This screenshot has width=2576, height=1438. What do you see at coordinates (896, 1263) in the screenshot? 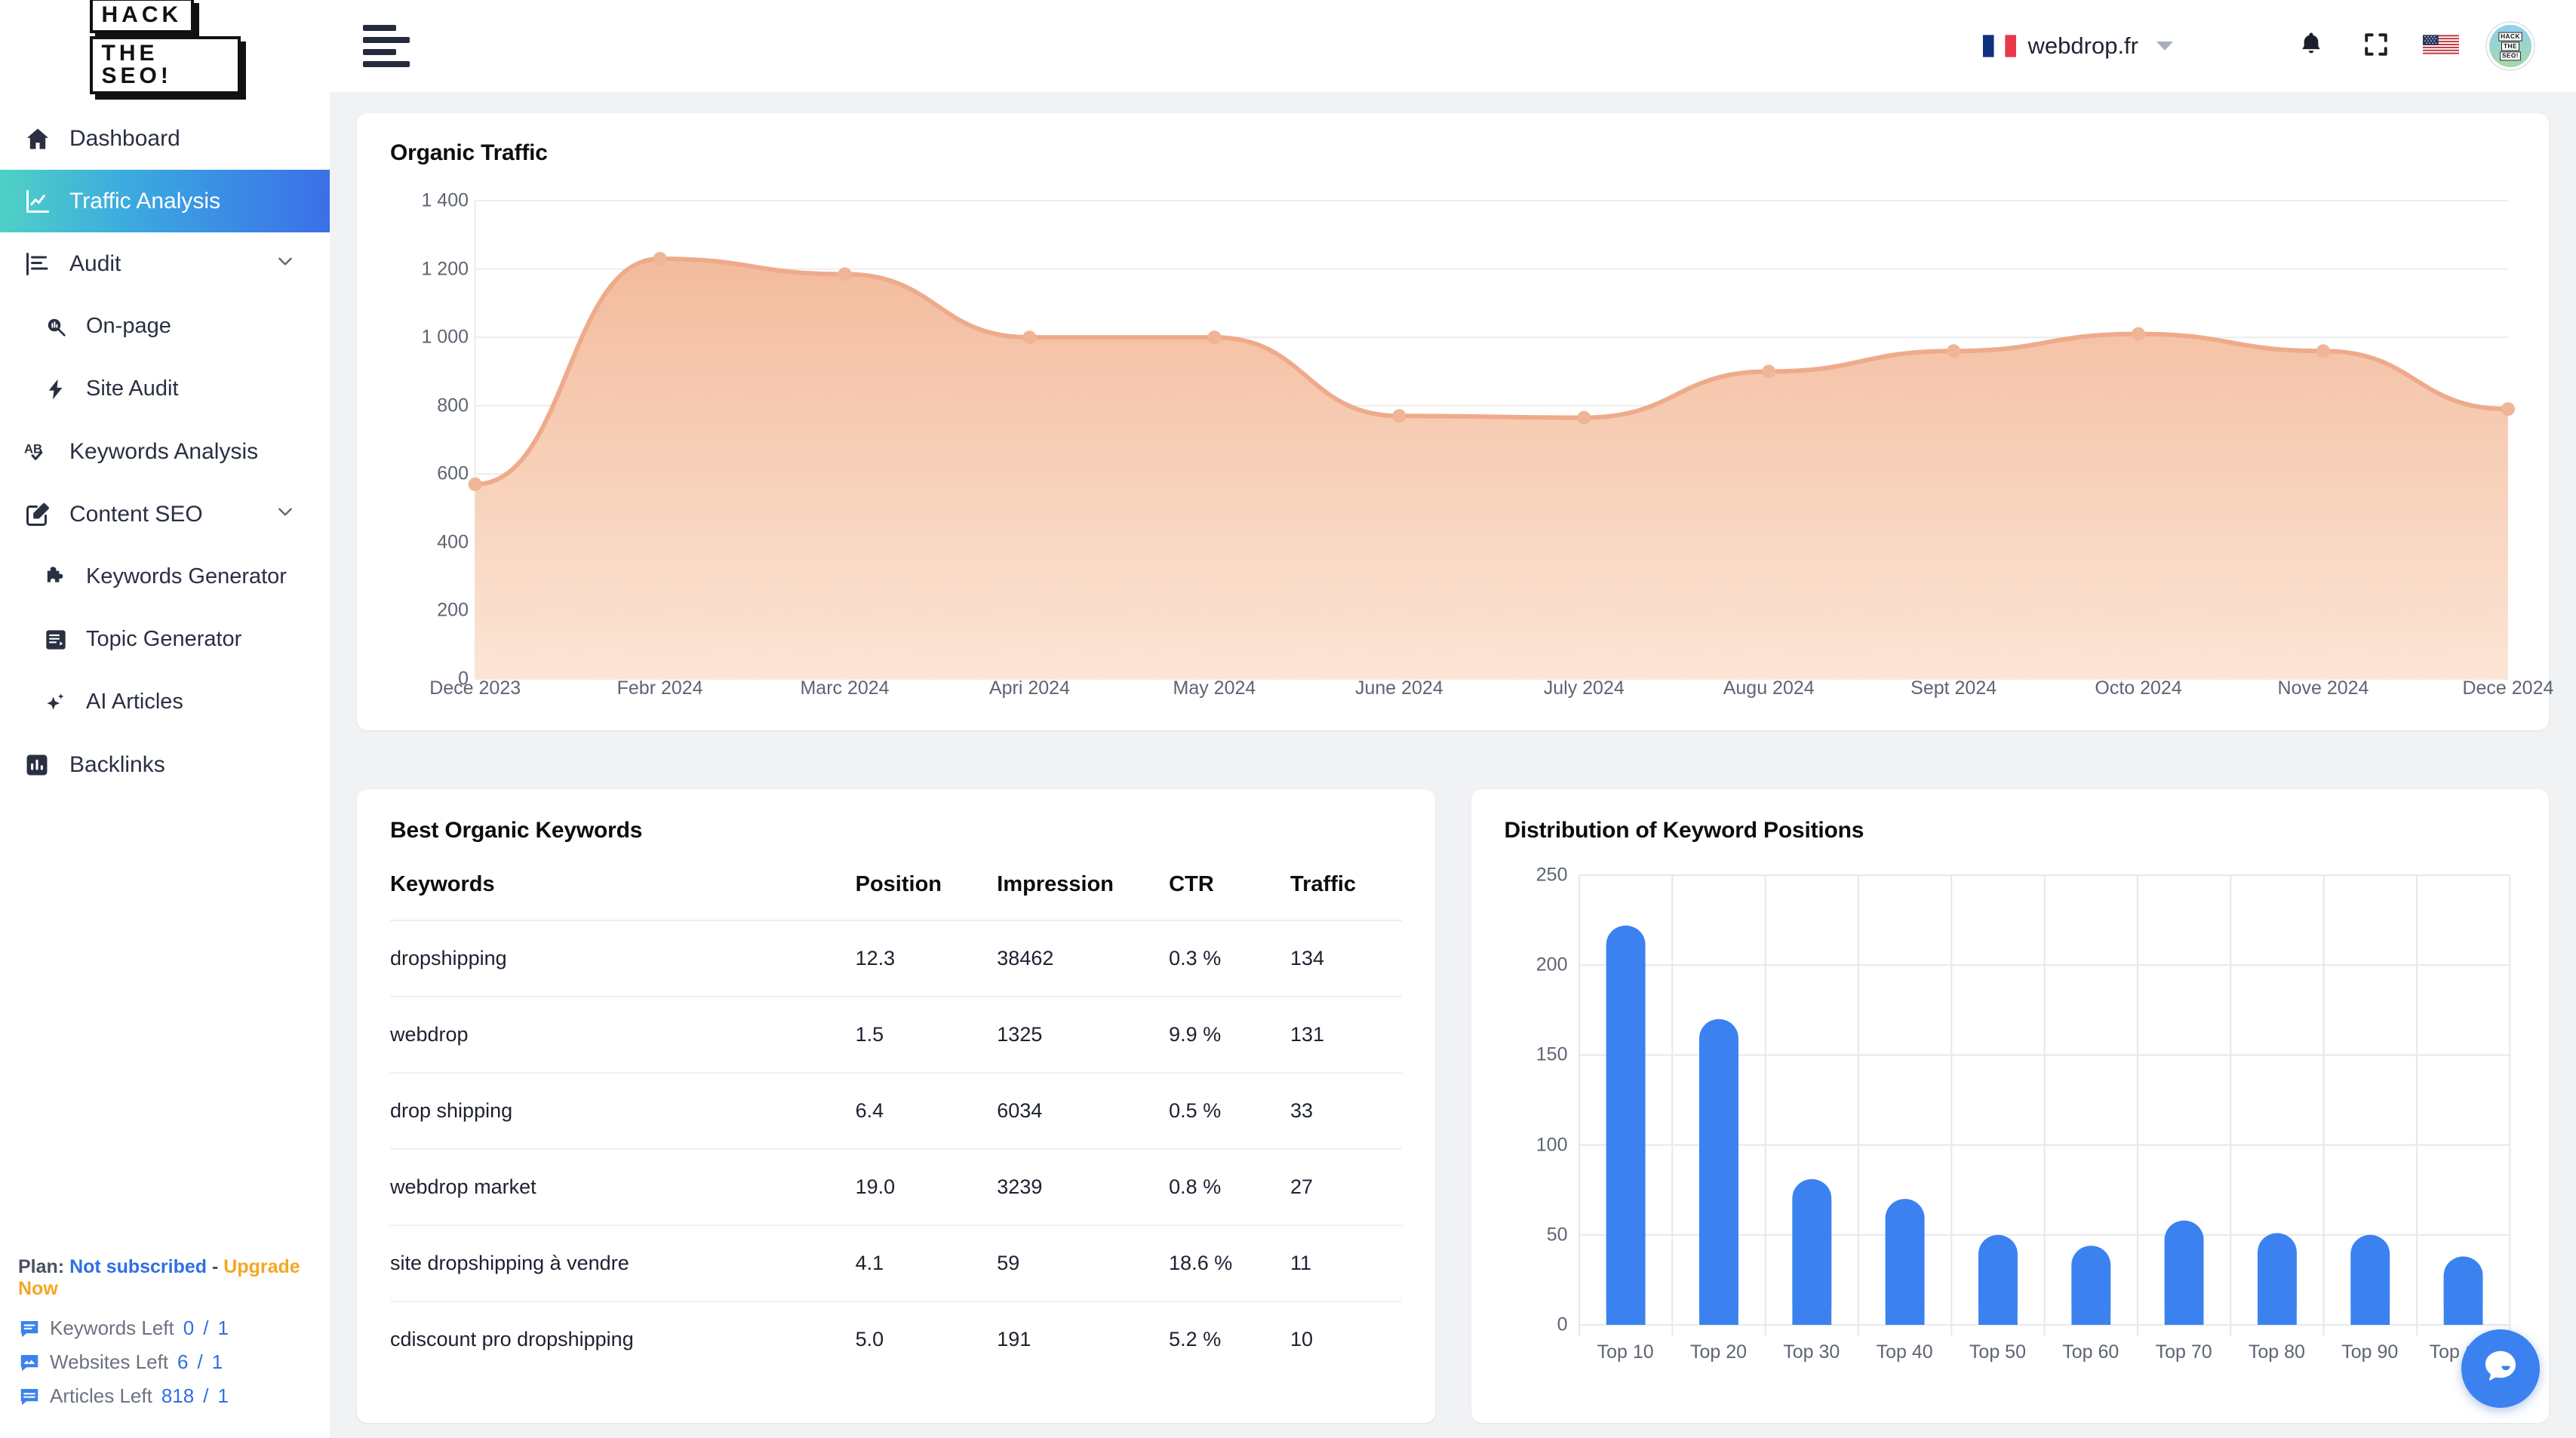
I see `table-row: site dropshipping à vendre 4.1 59 18.6 % 11` at bounding box center [896, 1263].